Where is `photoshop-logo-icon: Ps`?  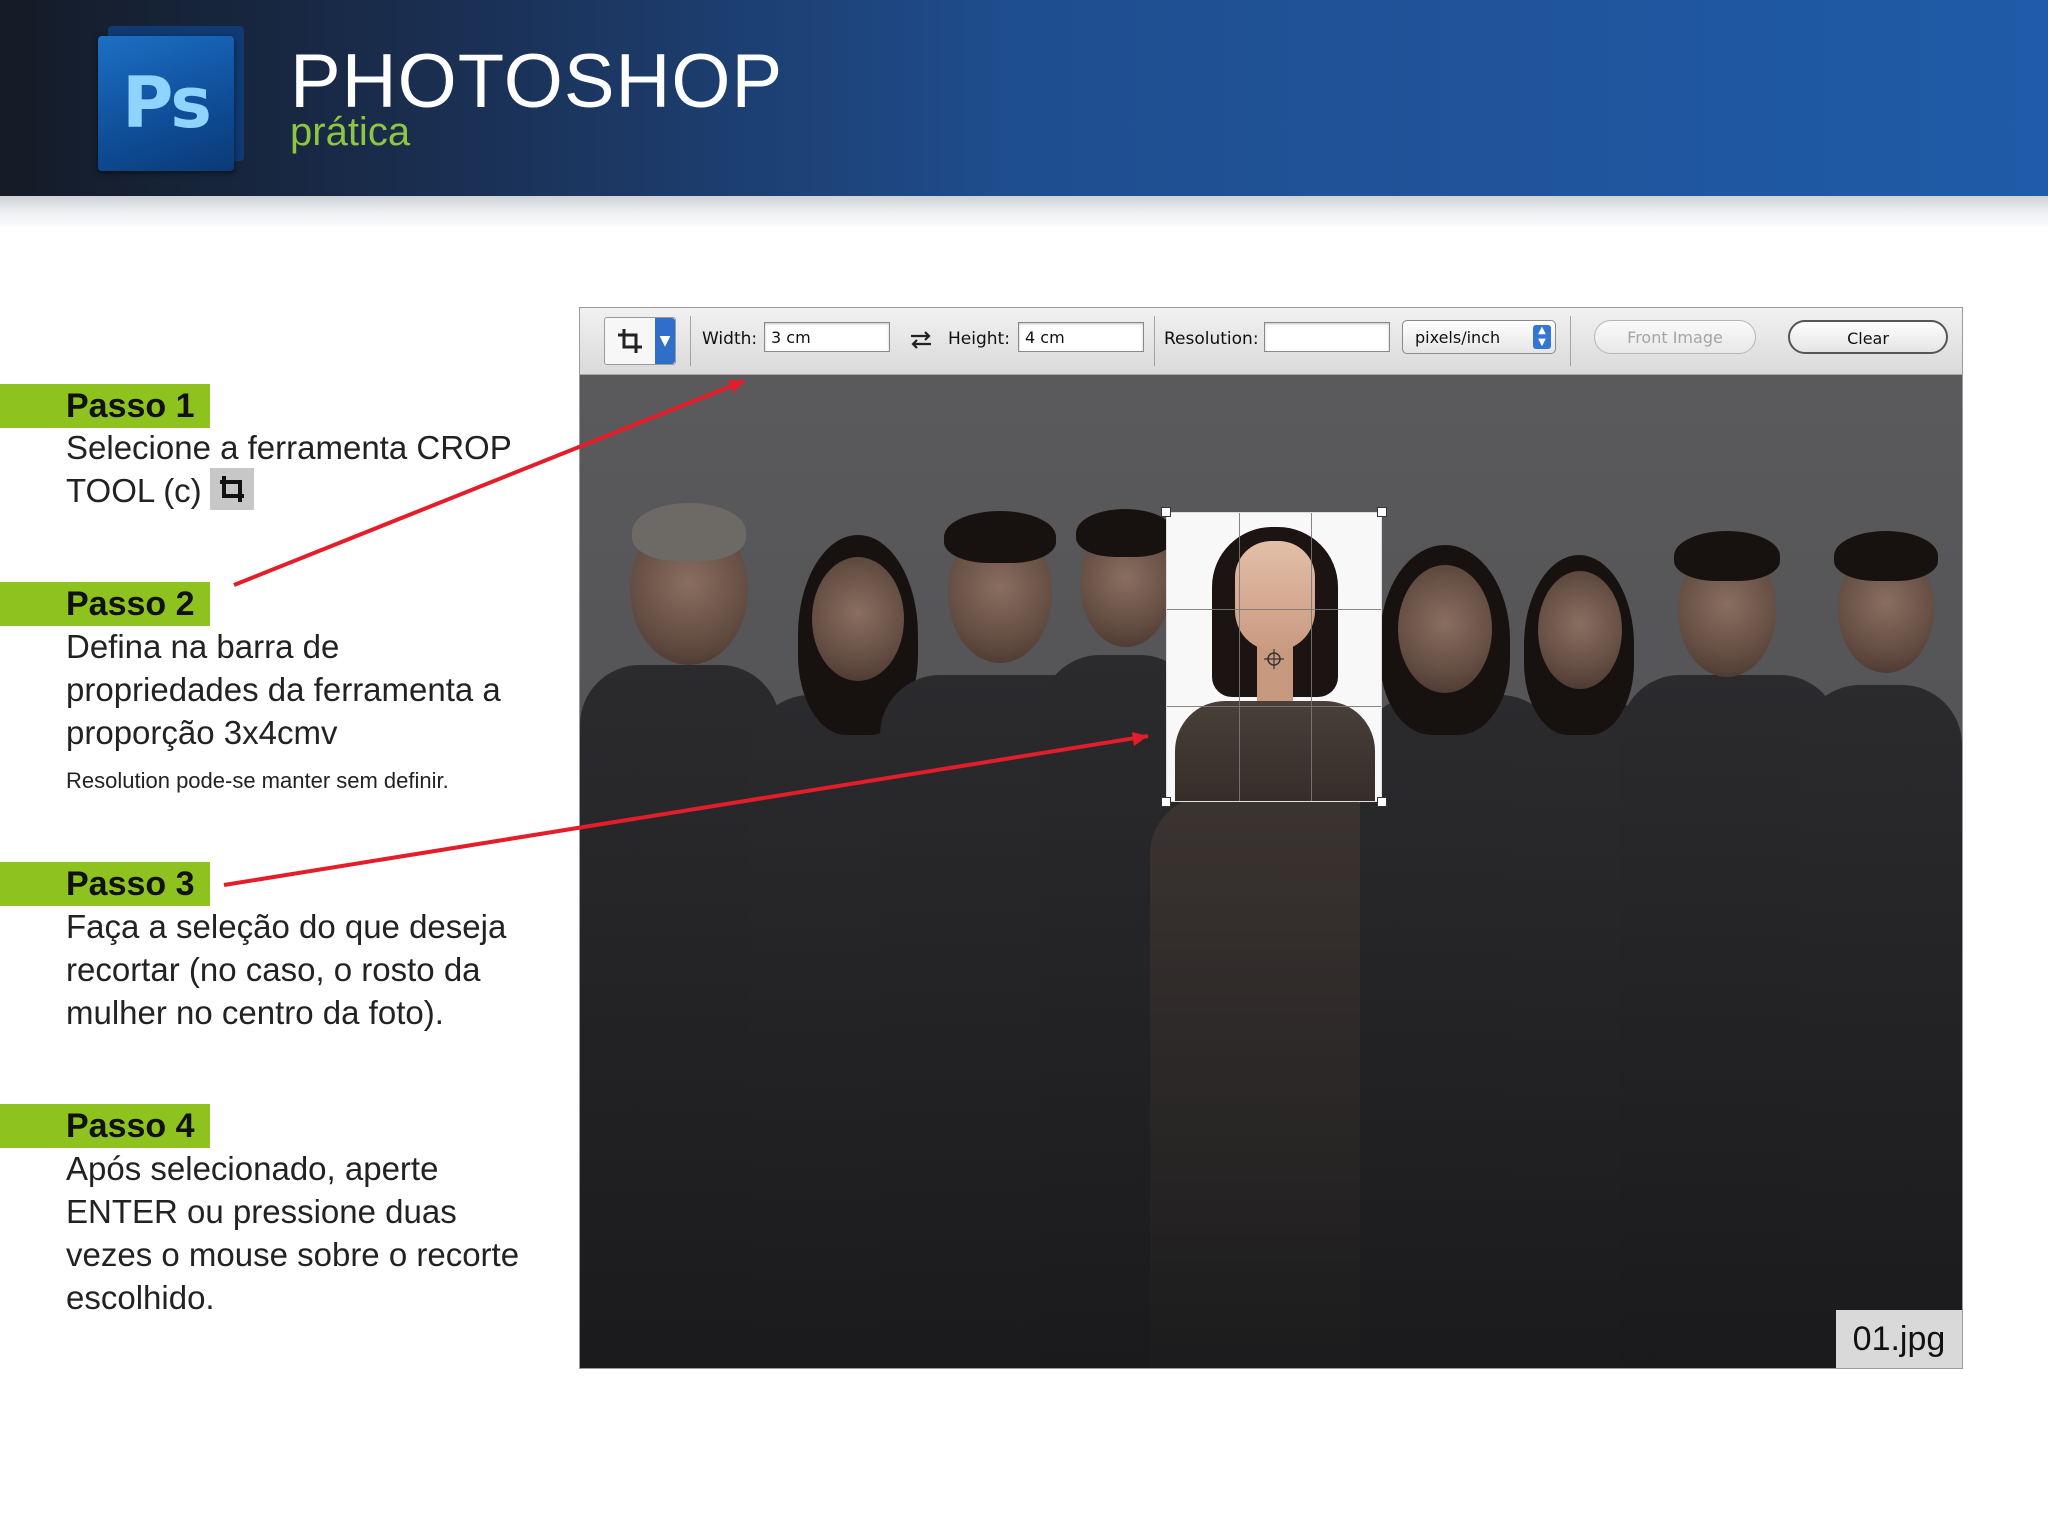 photoshop-logo-icon: Ps is located at coordinates (171, 98).